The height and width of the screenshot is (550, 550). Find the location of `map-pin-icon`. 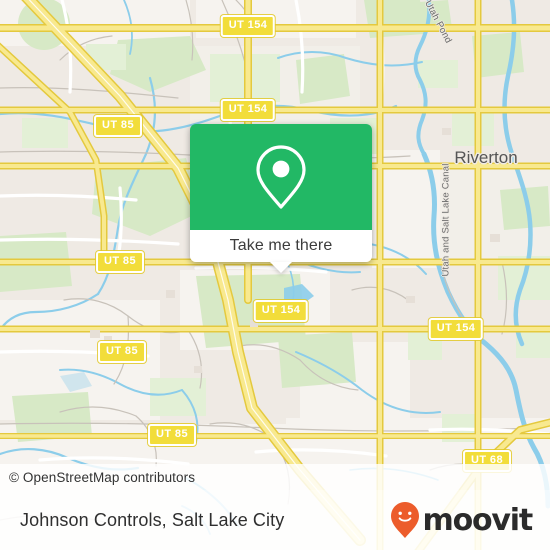

map-pin-icon is located at coordinates (281, 177).